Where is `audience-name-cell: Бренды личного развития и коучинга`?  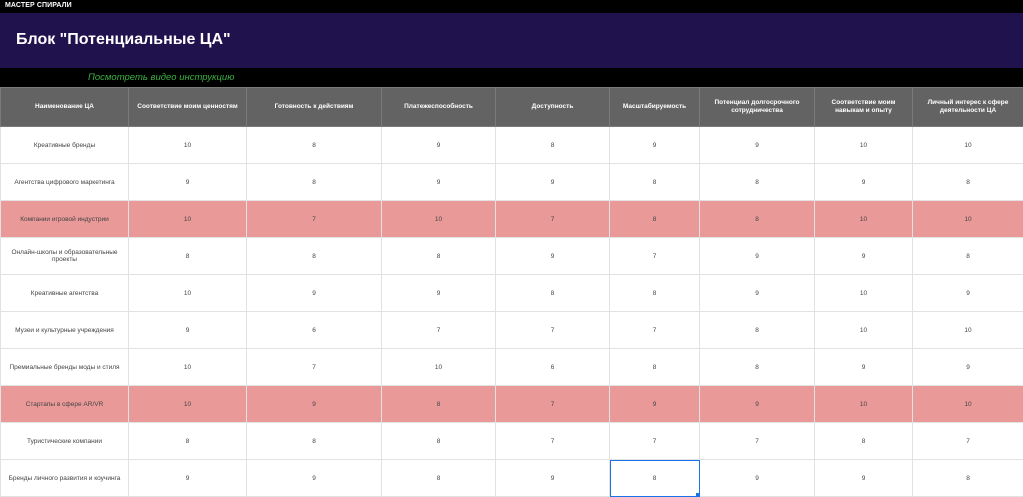 audience-name-cell: Бренды личного развития и коучинга is located at coordinates (65, 478).